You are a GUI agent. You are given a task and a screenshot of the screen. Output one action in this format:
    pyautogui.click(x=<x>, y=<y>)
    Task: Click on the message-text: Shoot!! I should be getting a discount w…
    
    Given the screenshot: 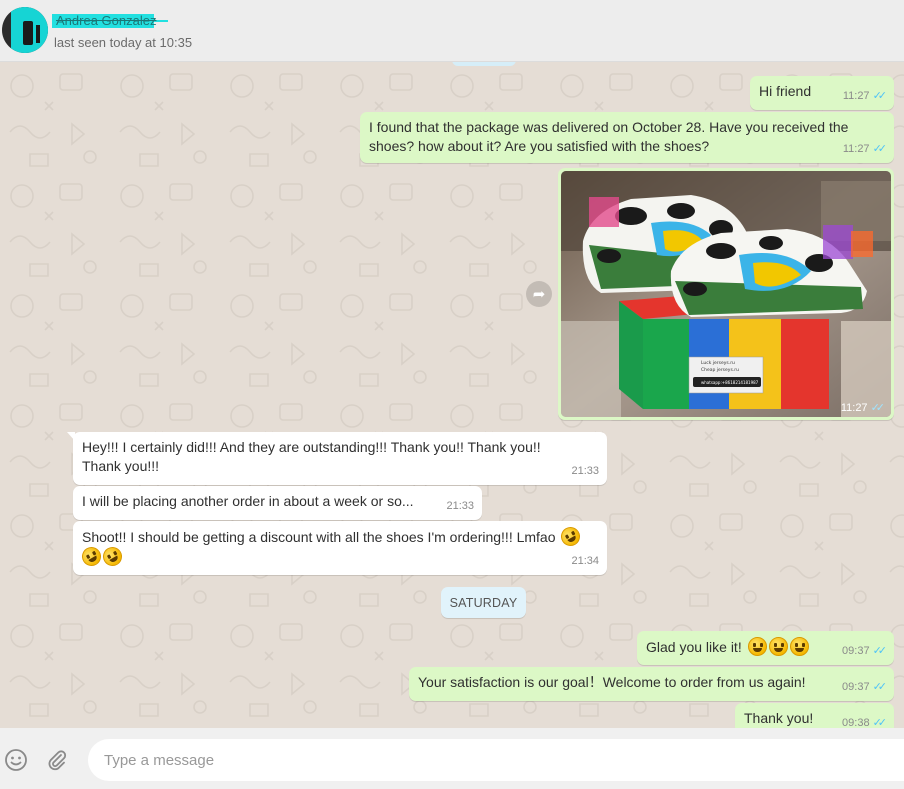 What is the action you would take?
    pyautogui.click(x=319, y=537)
    